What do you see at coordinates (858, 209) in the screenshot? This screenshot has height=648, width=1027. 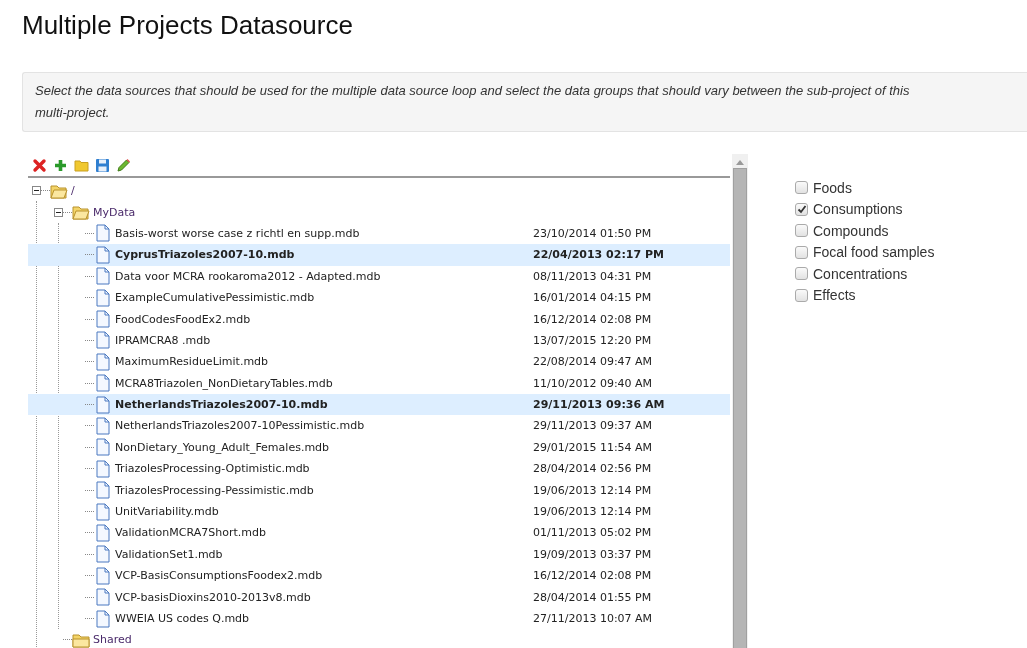 I see `data-group-label: Consumptions` at bounding box center [858, 209].